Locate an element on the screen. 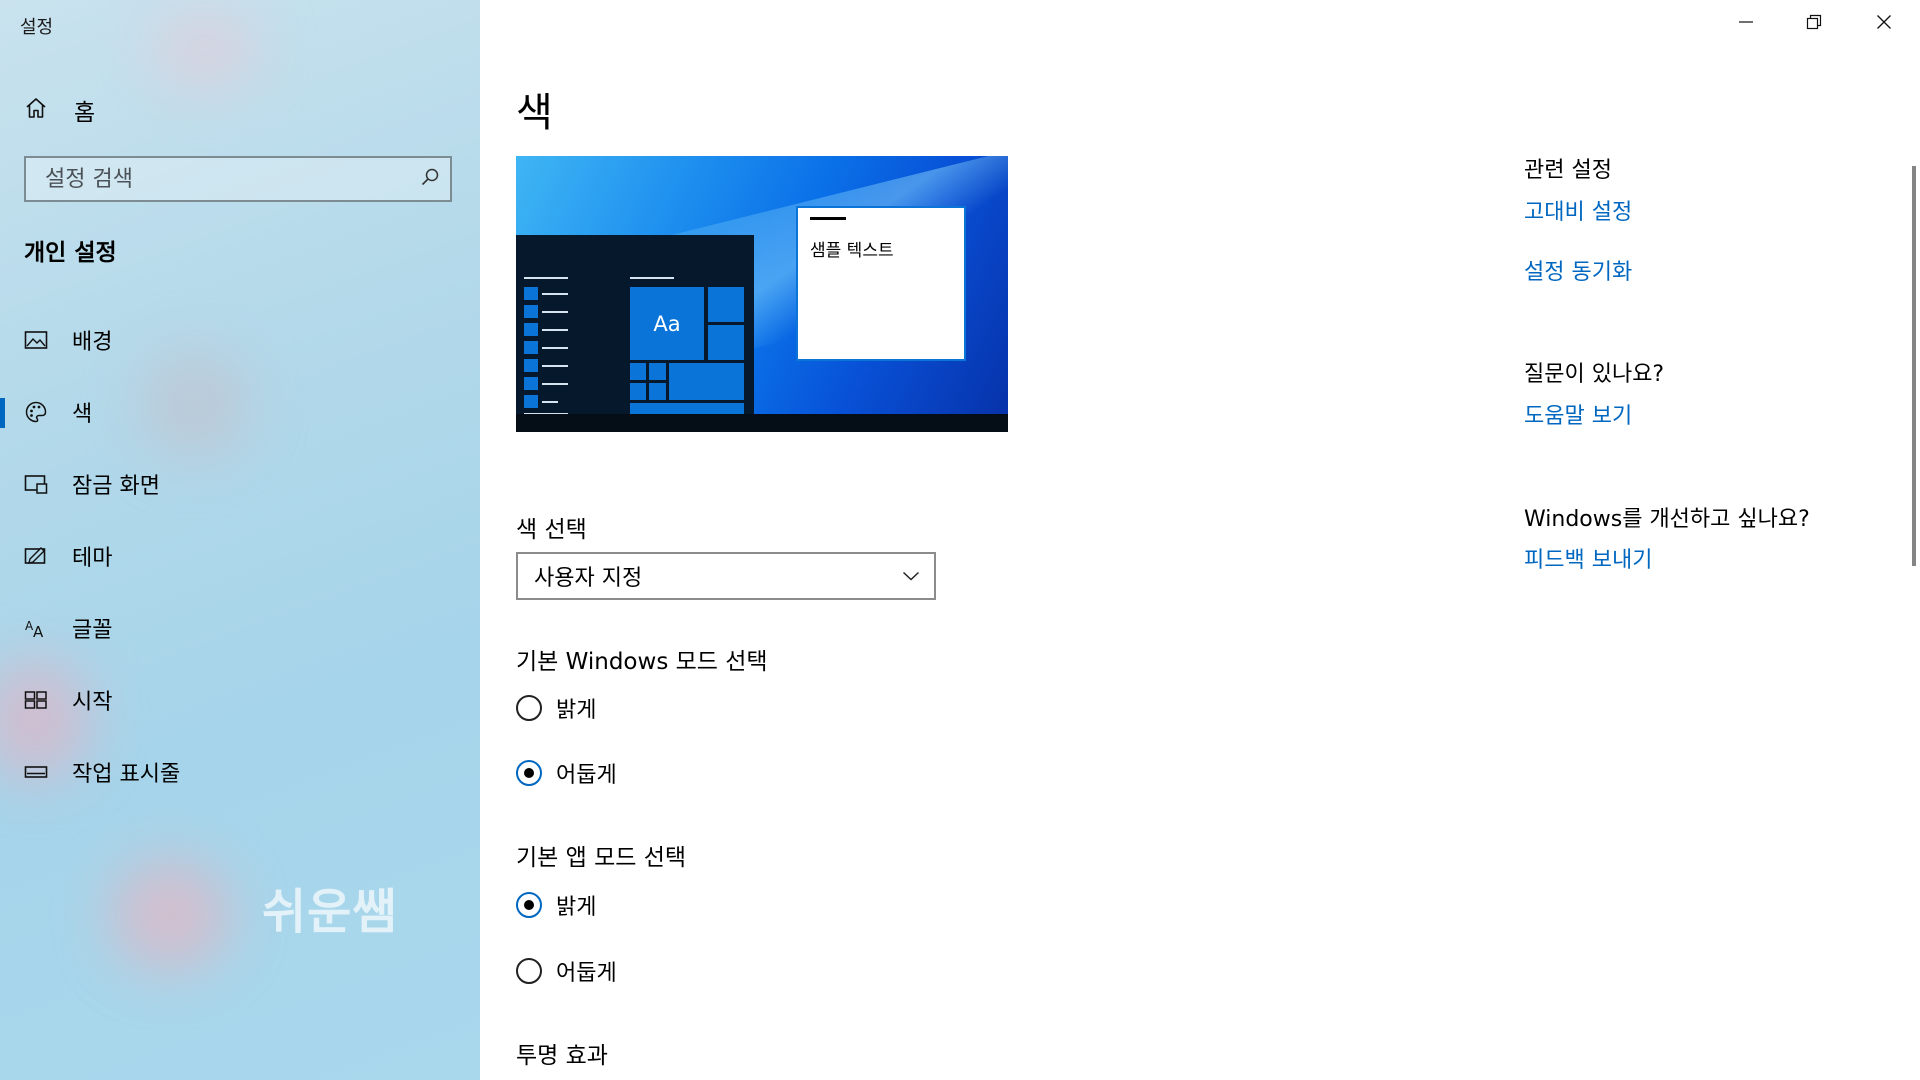 The width and height of the screenshot is (1920, 1080). tile-text: Aa is located at coordinates (667, 323).